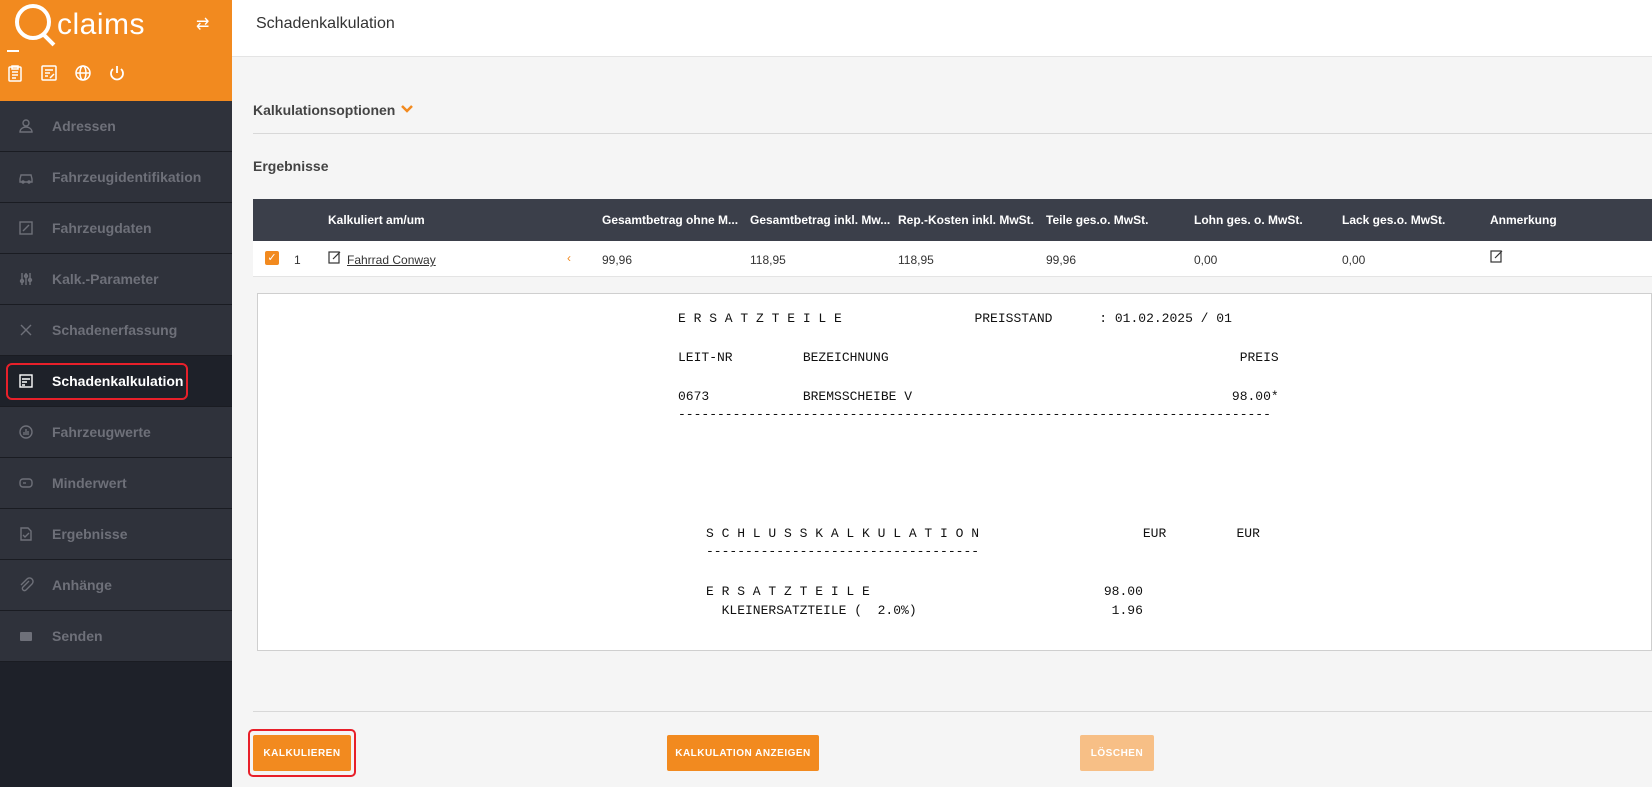  I want to click on swap-icon: ⇄, so click(202, 24).